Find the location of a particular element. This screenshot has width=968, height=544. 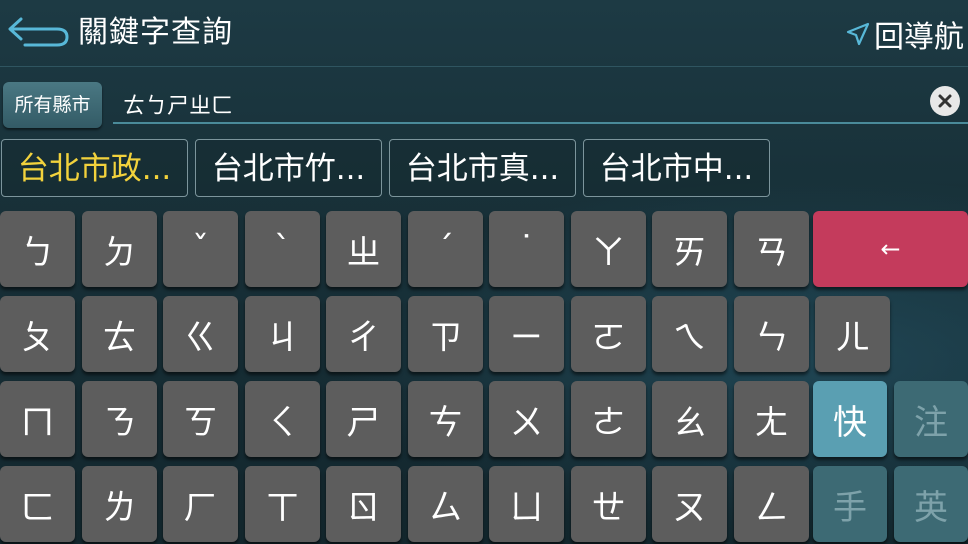

key: ㄐ is located at coordinates (282, 334).